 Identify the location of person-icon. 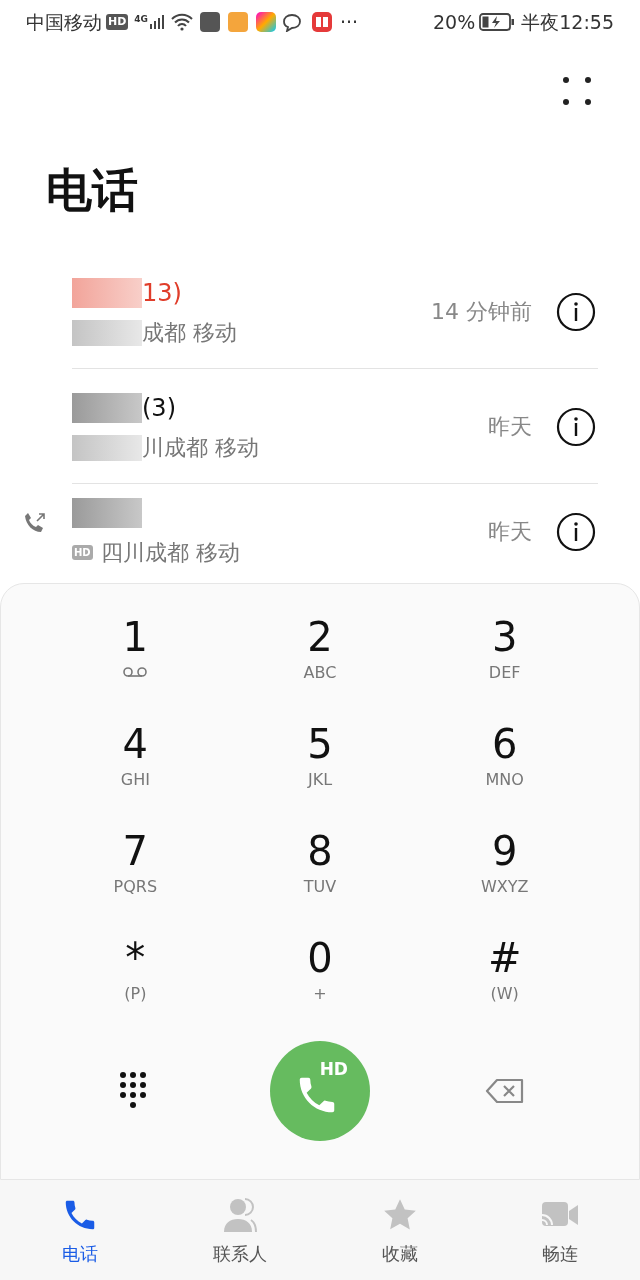
(240, 1215).